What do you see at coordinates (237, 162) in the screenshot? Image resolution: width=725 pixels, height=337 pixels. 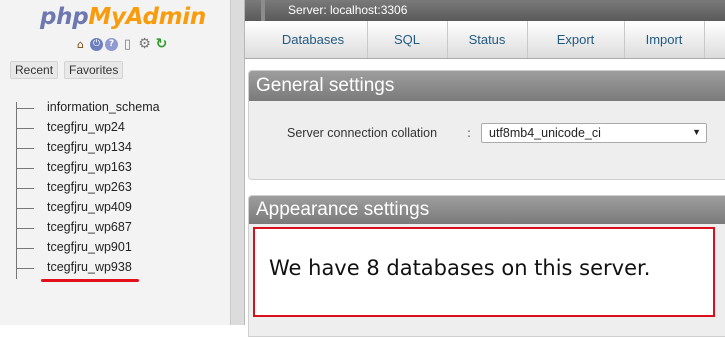 I see `navigation-resizer` at bounding box center [237, 162].